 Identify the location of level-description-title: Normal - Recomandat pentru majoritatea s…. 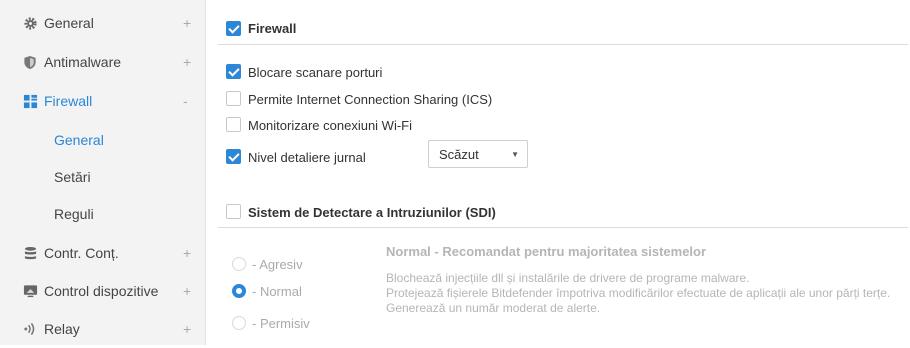
(546, 251).